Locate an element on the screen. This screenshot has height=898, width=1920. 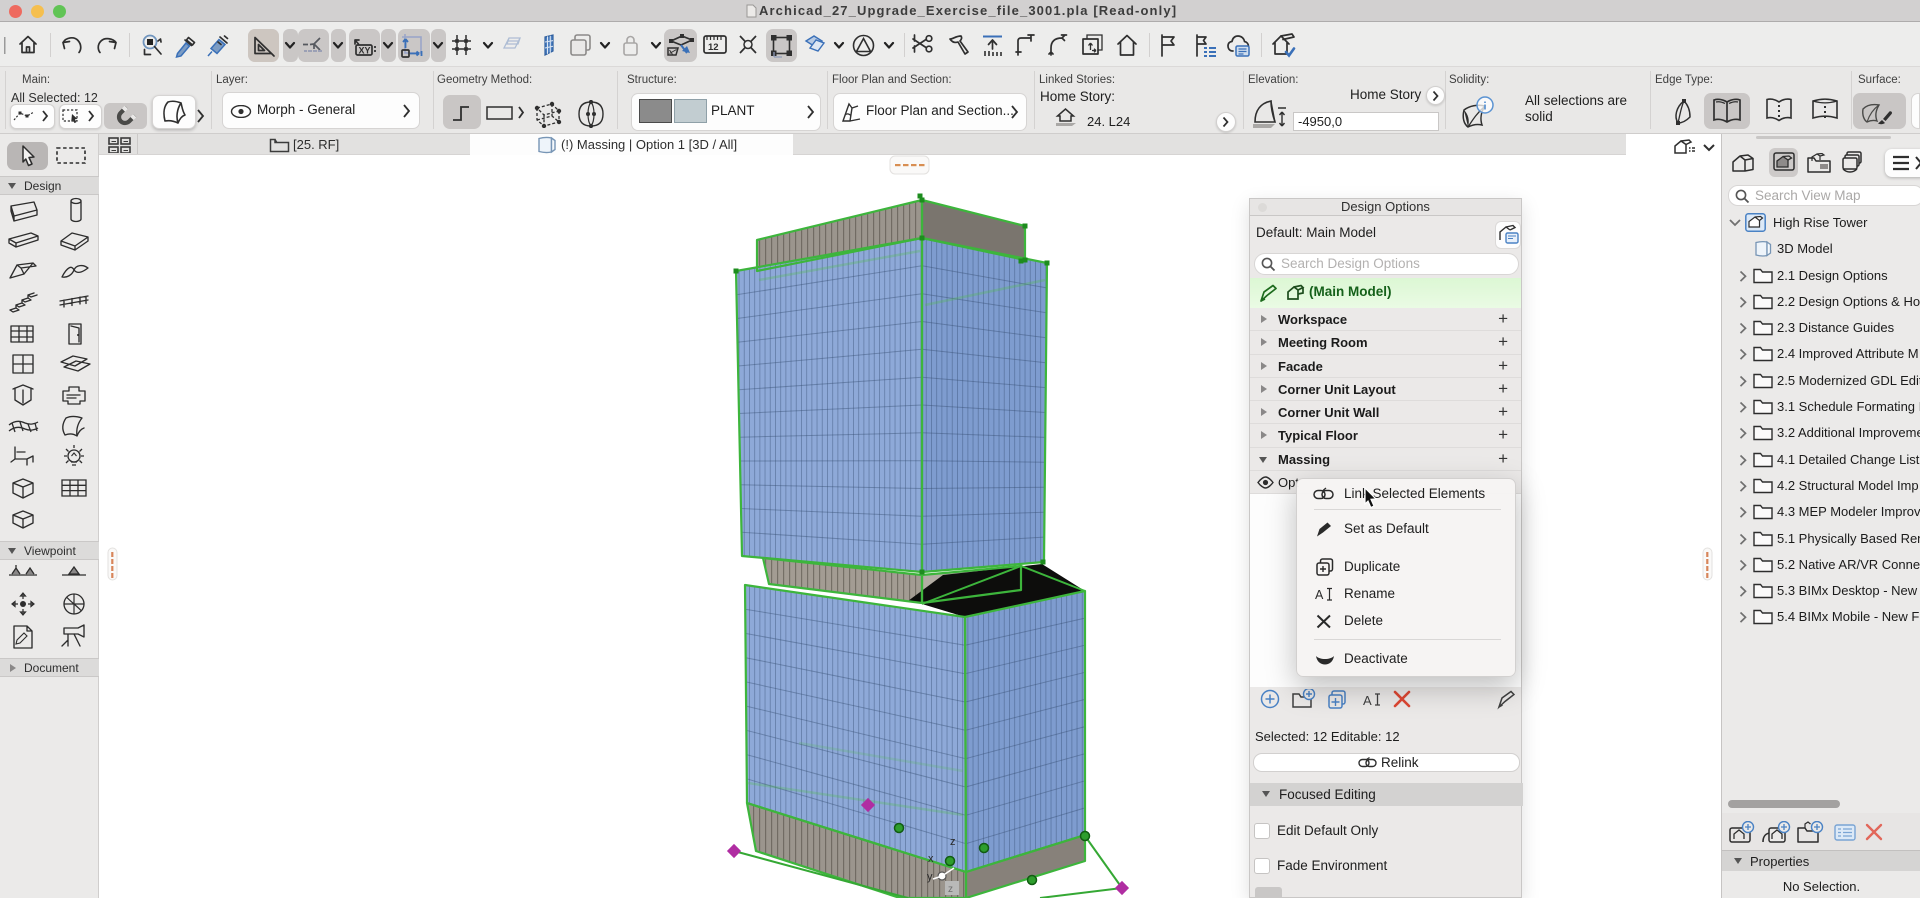
svg-text: x is located at coordinates (931, 859).